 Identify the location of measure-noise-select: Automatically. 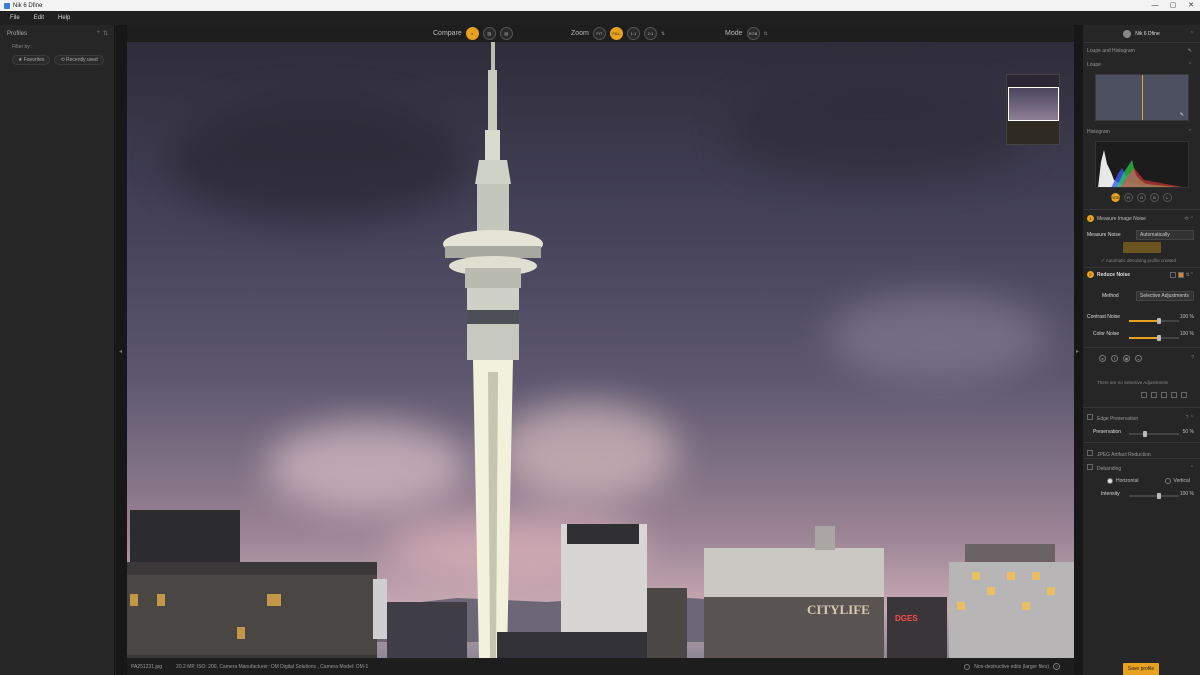
(1165, 235).